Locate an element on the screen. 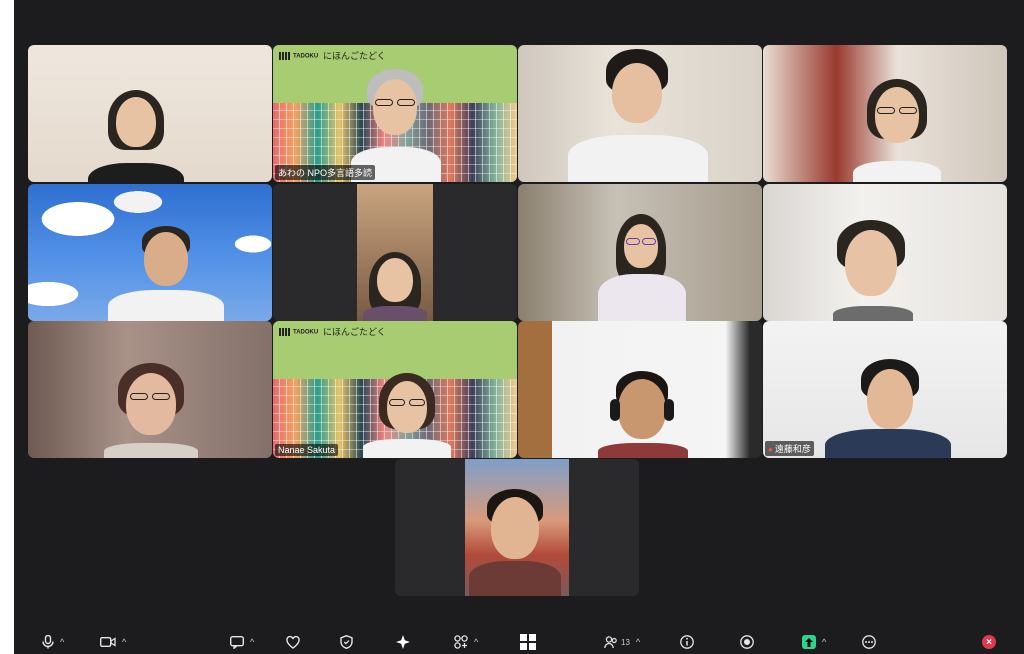 The height and width of the screenshot is (654, 1024). mic-icon is located at coordinates (48, 642).